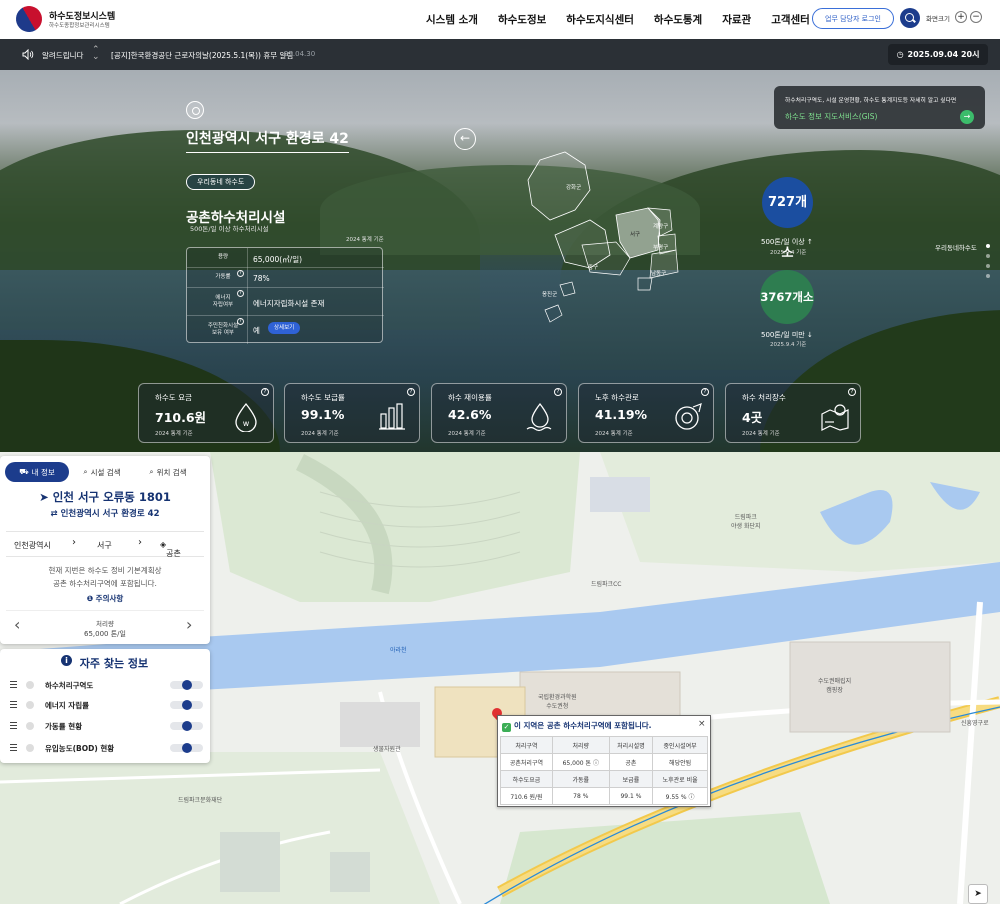 The height and width of the screenshot is (904, 1000). I want to click on table-header-cell: 처리시설명, so click(631, 745).